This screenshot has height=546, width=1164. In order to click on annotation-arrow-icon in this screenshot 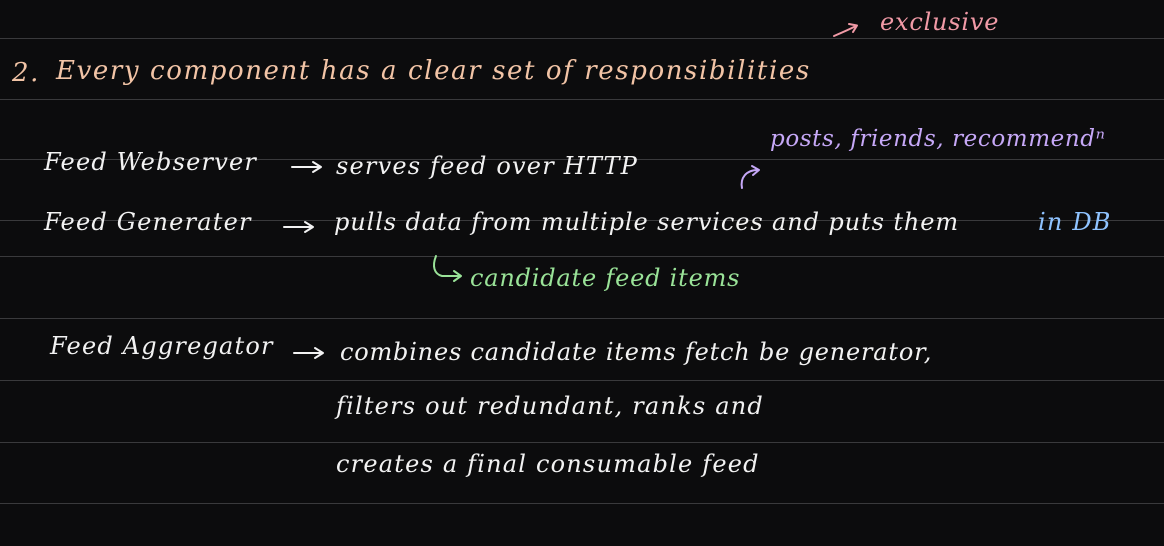, I will do `click(845, 30)`.